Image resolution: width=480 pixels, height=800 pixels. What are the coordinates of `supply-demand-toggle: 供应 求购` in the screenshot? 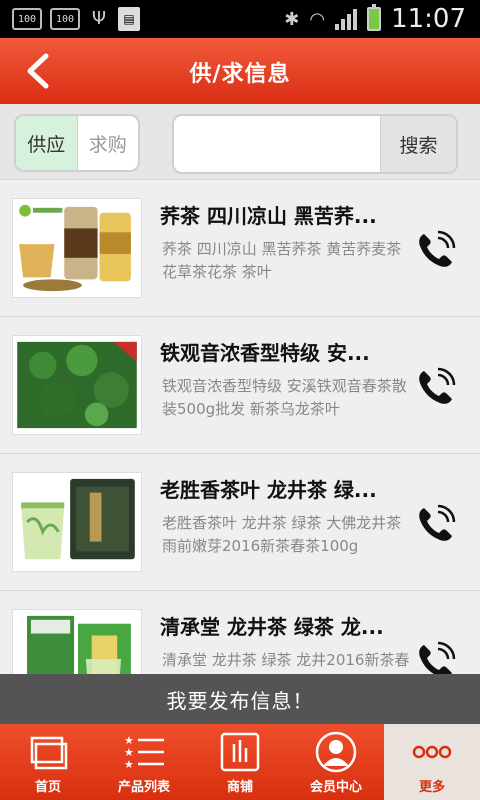 It's located at (77, 143).